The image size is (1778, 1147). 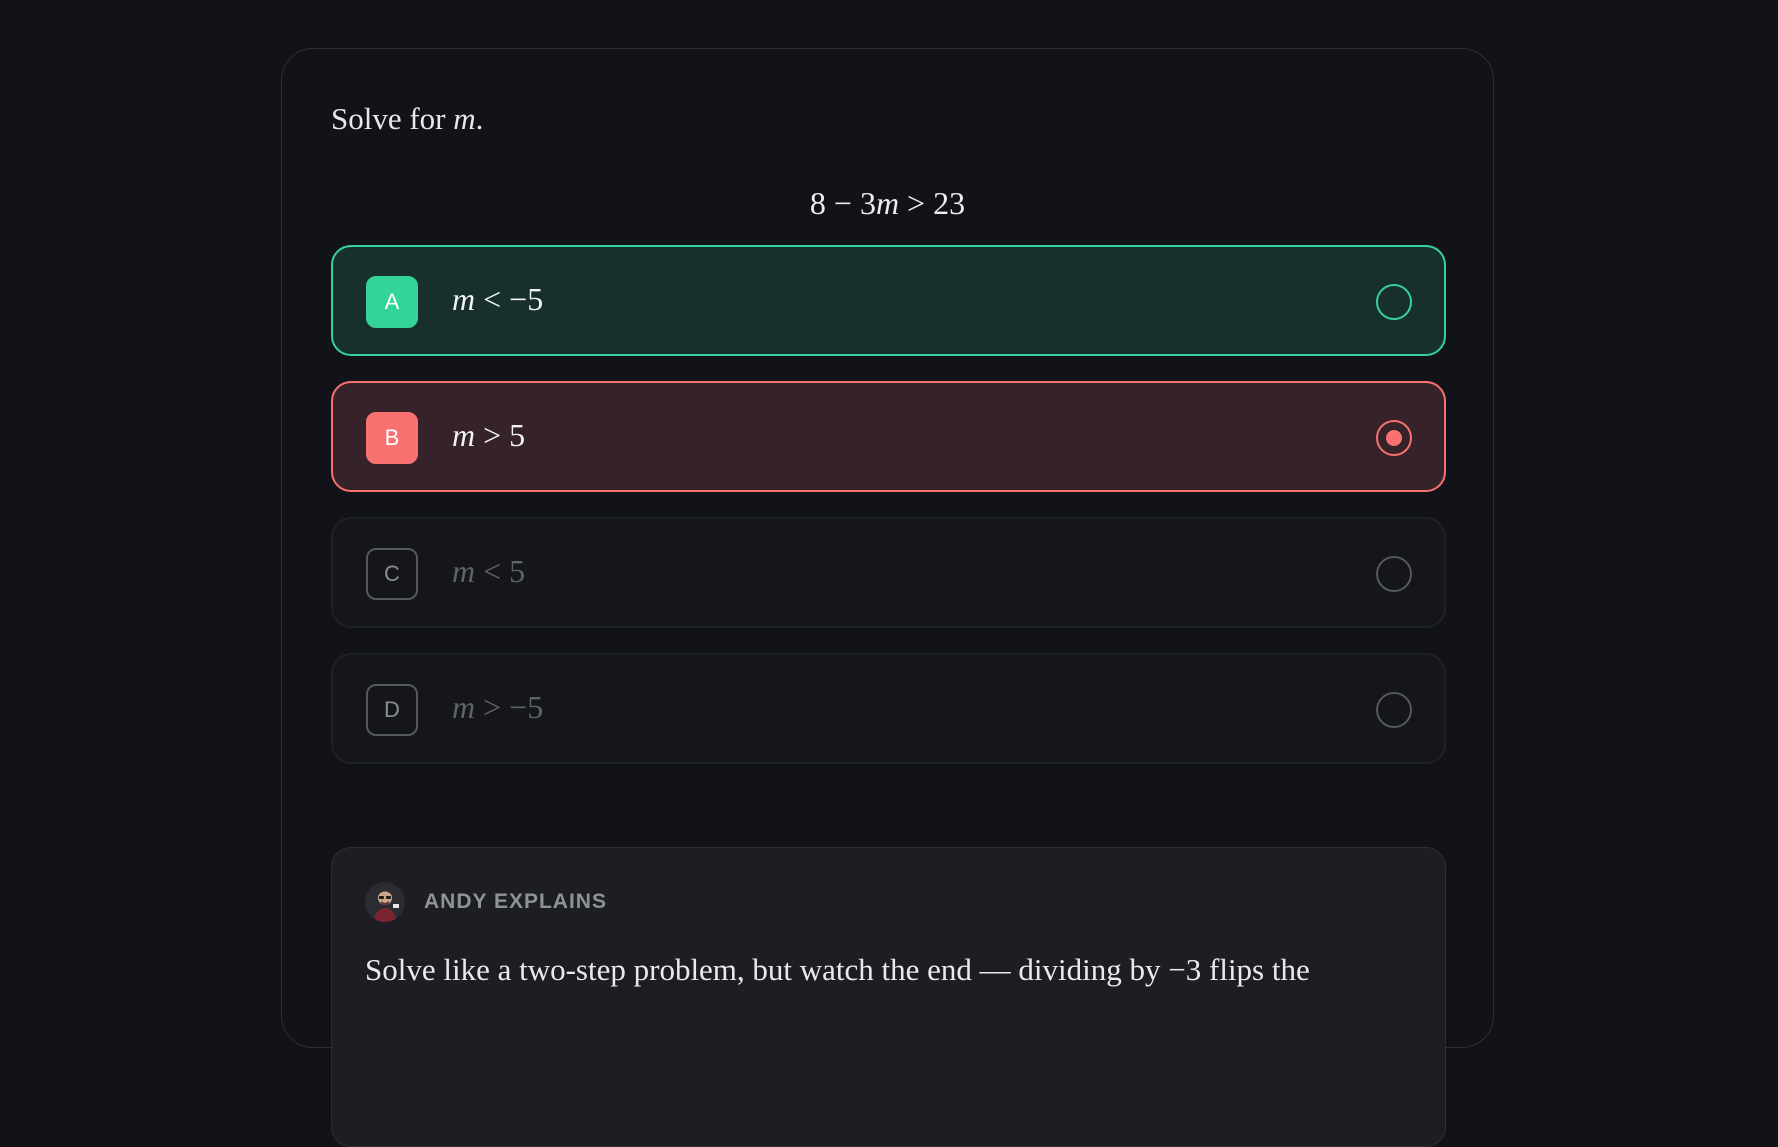 I want to click on option-expression: m > −5, so click(x=497, y=707).